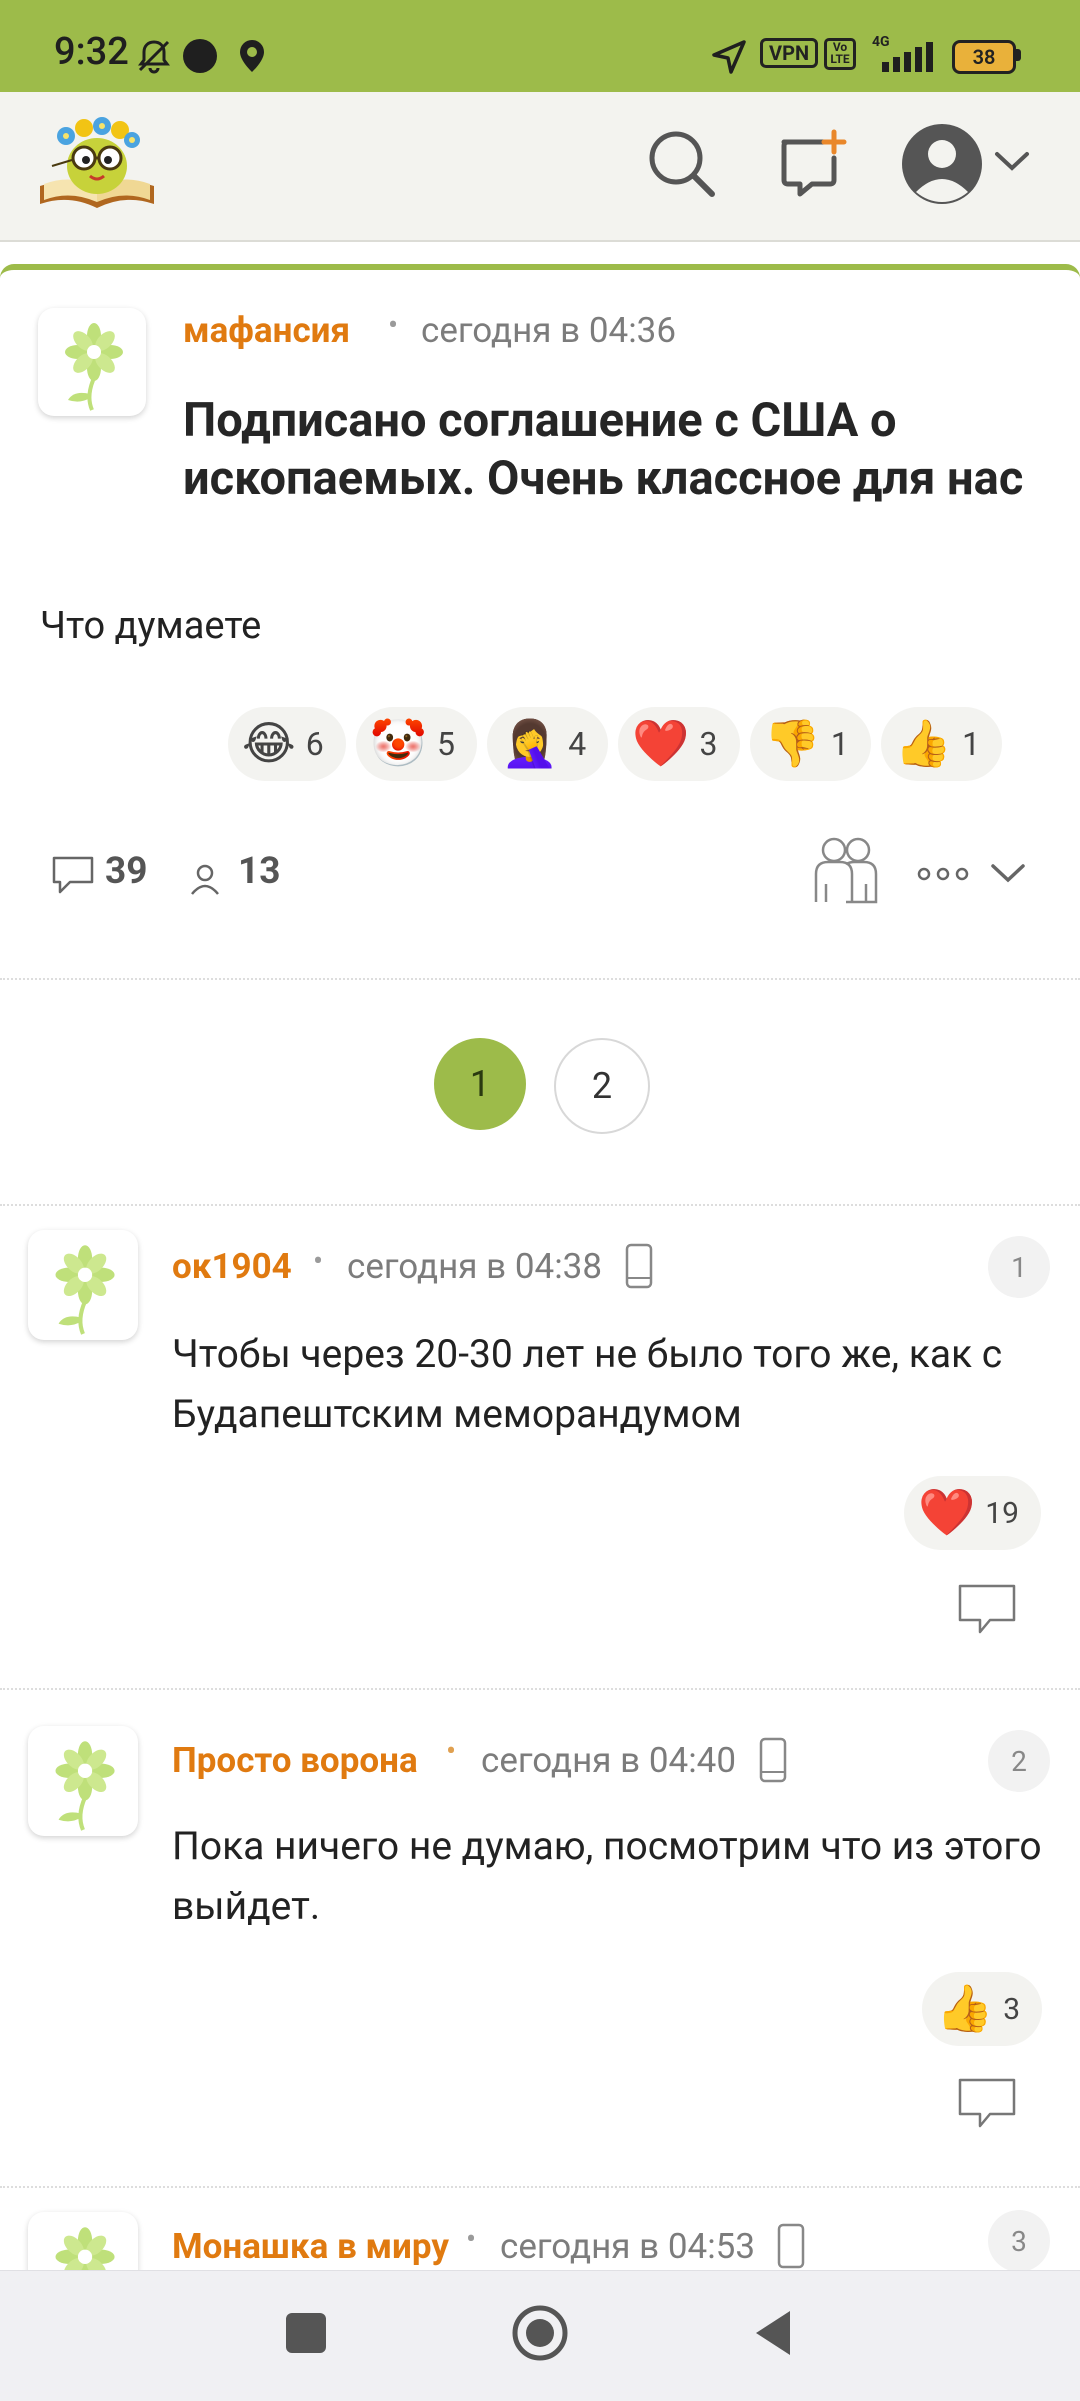  I want to click on comment-timestamp: сегодня в 04:38, so click(475, 1266).